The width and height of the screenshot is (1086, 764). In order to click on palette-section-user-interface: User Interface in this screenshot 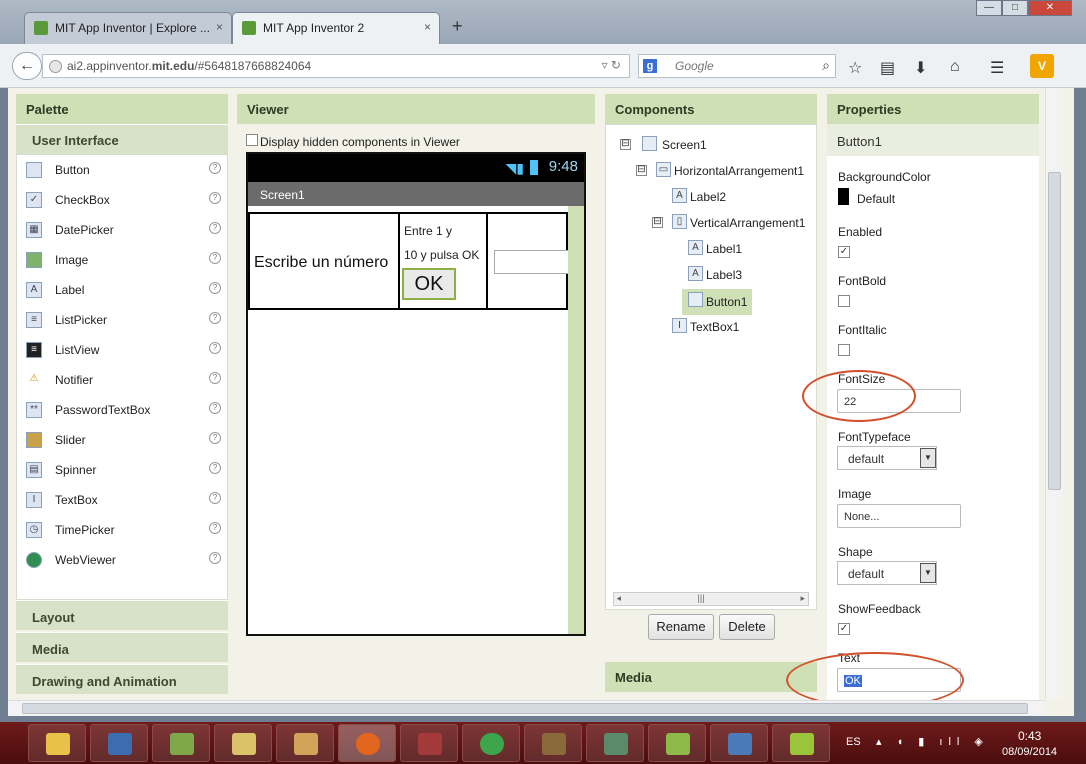, I will do `click(122, 139)`.